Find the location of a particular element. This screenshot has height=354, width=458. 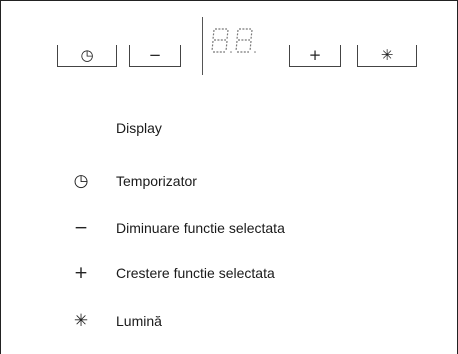

legend-label: Crestere functie selectata is located at coordinates (195, 273).